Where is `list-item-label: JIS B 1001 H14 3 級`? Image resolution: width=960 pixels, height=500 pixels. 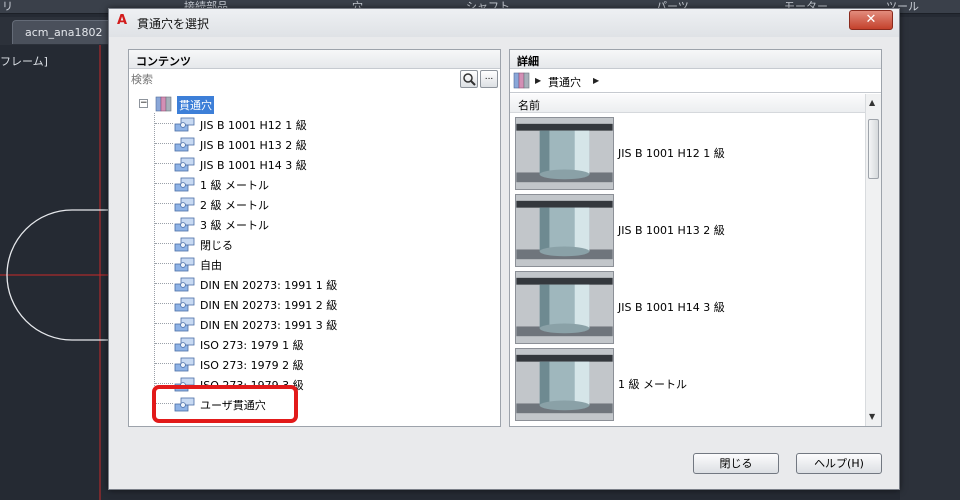
list-item-label: JIS B 1001 H14 3 級 is located at coordinates (671, 307).